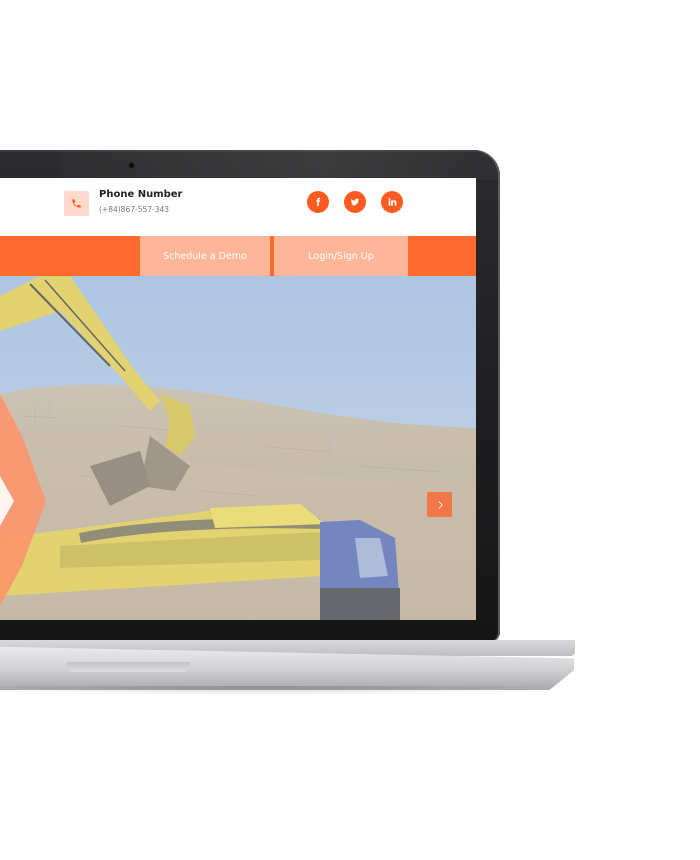  I want to click on webcam, so click(131, 165).